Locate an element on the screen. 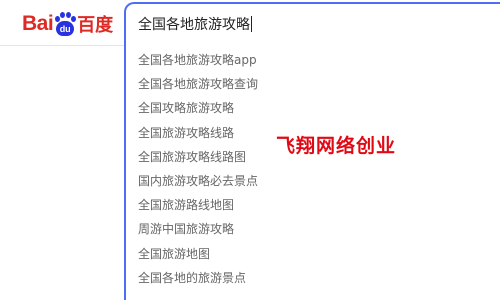 Image resolution: width=500 pixels, height=300 pixels. logo-text-bai: Bai is located at coordinates (38, 23).